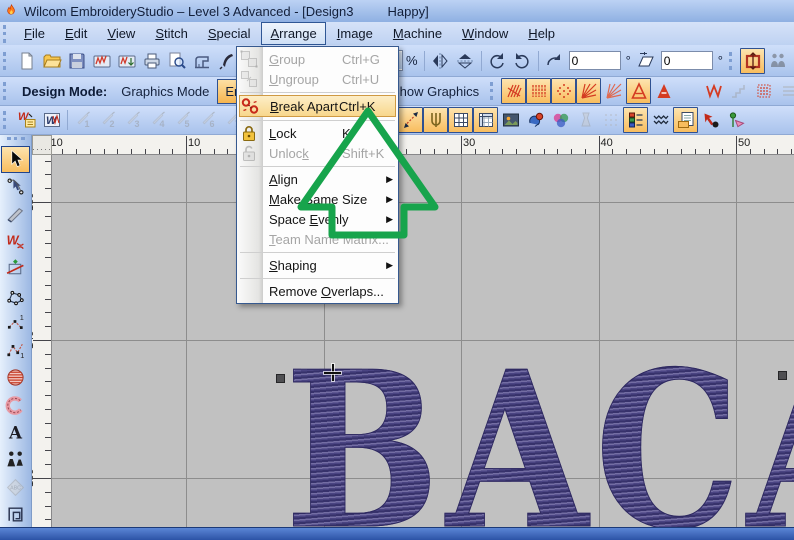 The height and width of the screenshot is (540, 794). What do you see at coordinates (176, 61) in the screenshot?
I see `print-preview-button` at bounding box center [176, 61].